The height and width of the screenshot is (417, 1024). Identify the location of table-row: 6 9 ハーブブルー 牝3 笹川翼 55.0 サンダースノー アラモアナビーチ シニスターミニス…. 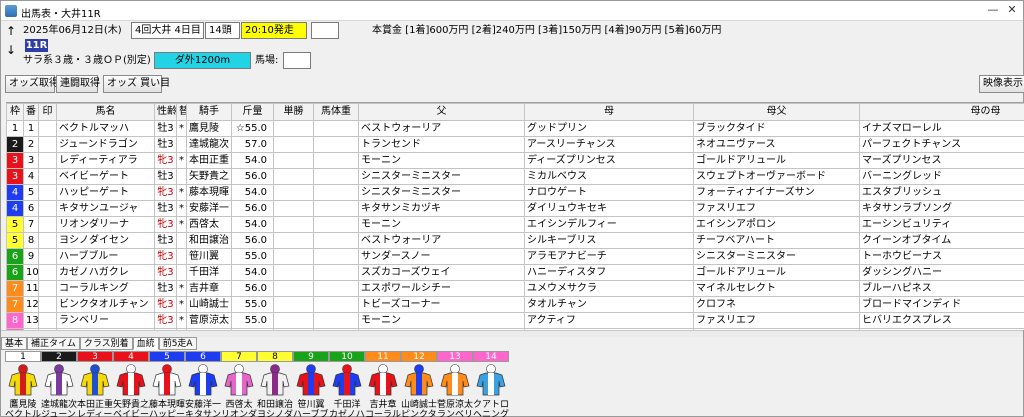
(515, 256).